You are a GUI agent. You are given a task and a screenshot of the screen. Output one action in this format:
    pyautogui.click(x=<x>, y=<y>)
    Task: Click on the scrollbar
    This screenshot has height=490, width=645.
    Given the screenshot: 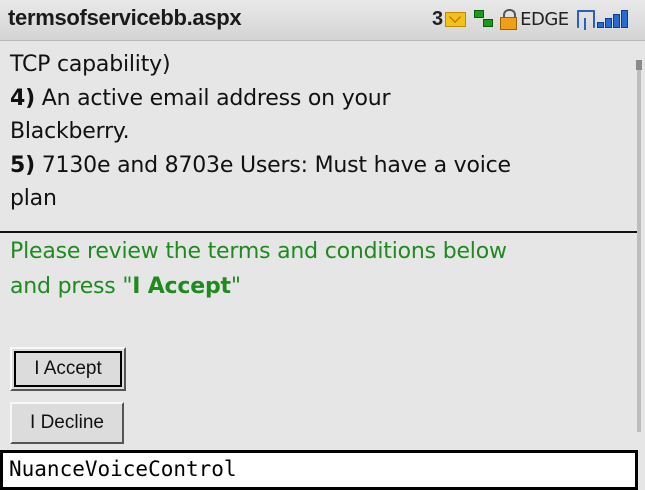 What is the action you would take?
    pyautogui.click(x=639, y=246)
    